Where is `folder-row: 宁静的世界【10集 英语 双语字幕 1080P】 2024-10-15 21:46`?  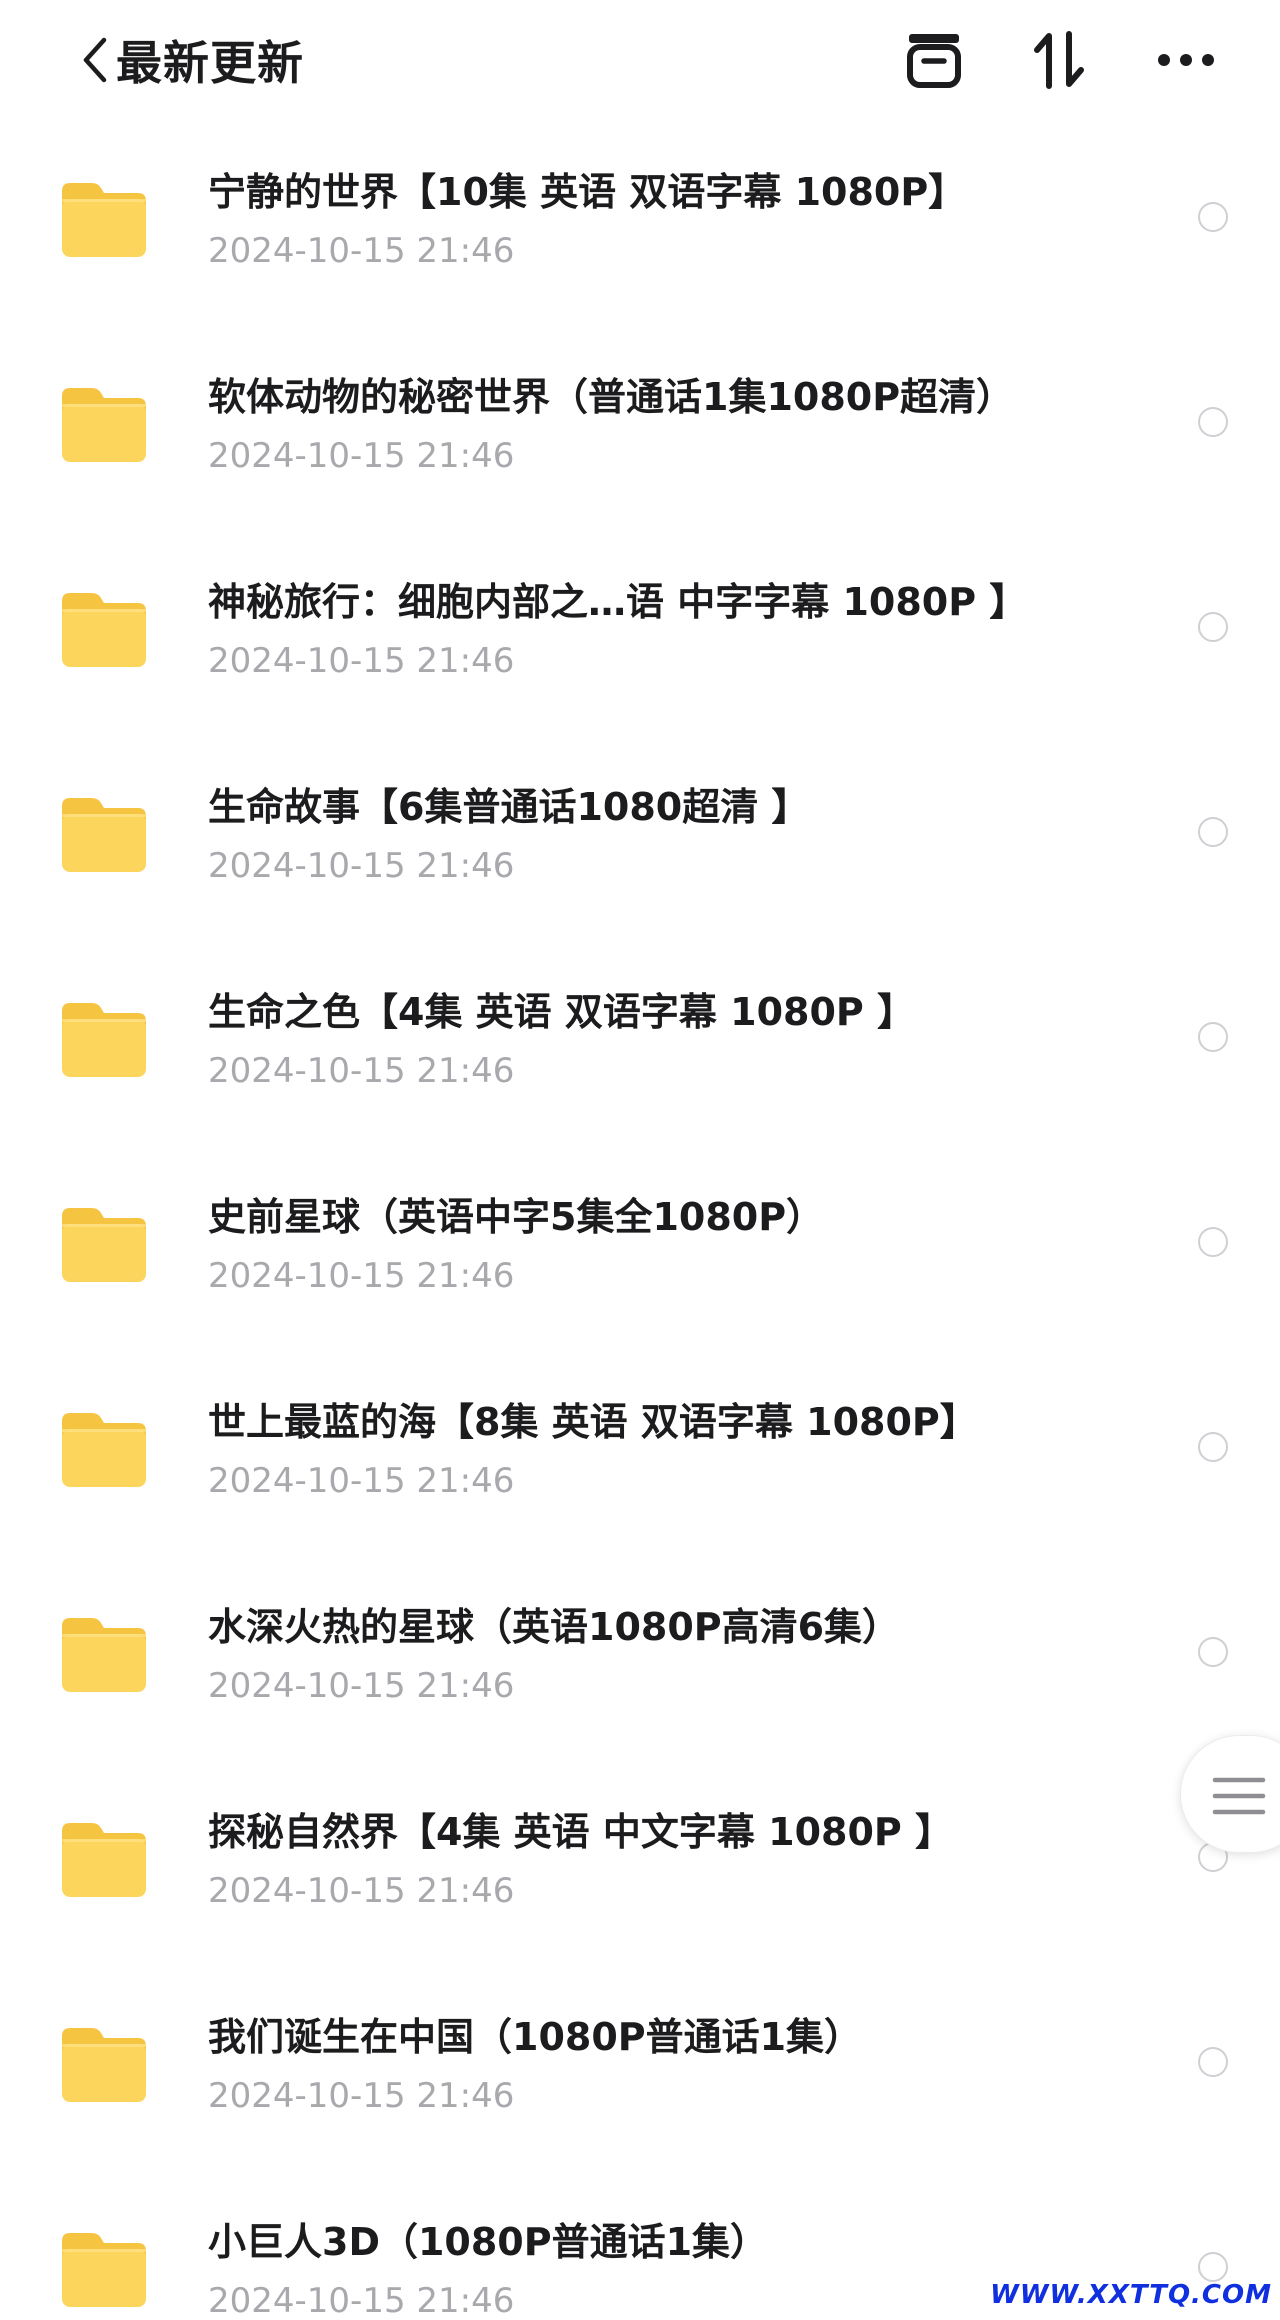 folder-row: 宁静的世界【10集 英语 双语字幕 1080P】 2024-10-15 21:46 is located at coordinates (640, 239).